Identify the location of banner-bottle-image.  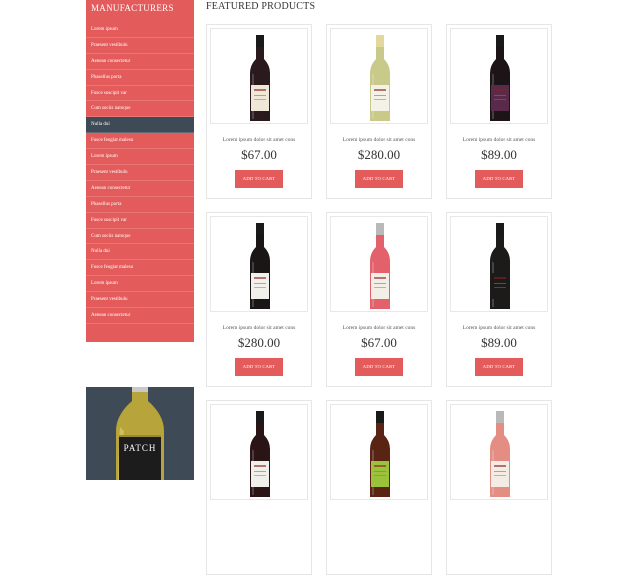
(140, 433).